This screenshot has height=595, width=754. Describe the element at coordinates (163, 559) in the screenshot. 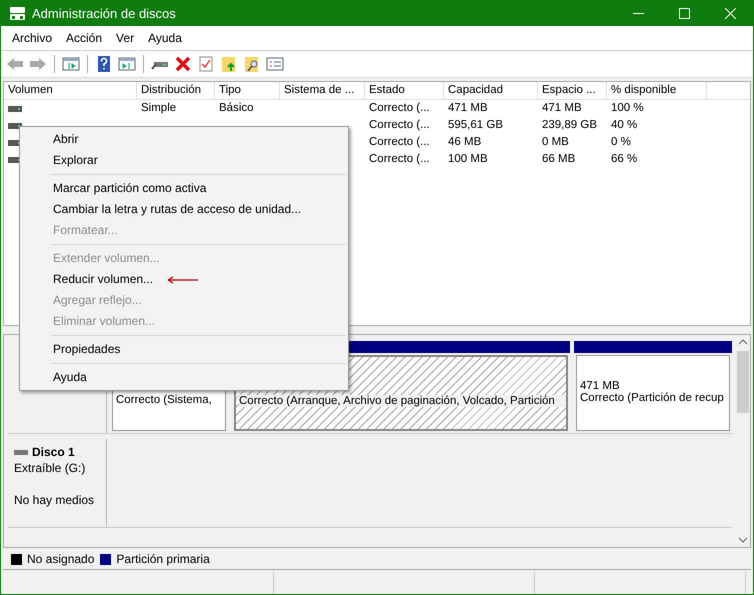

I see `legend-label: Partición primaria` at that location.